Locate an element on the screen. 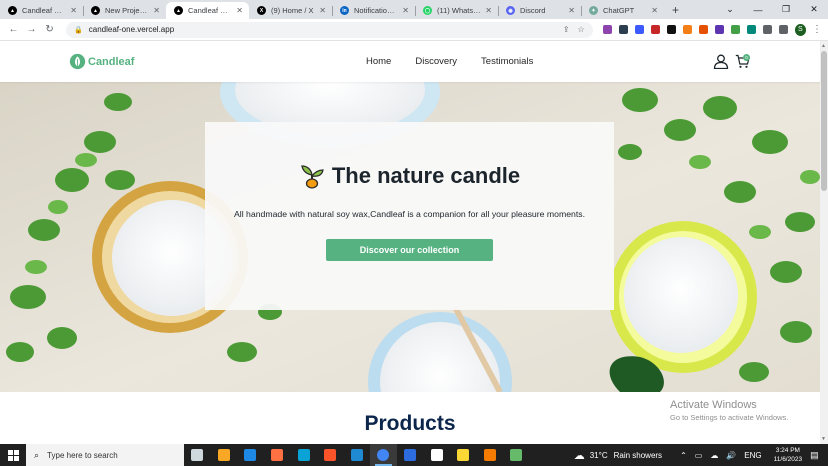  site-header: Candleaf Home Discovery Testimonials 0 is located at coordinates (410, 61).